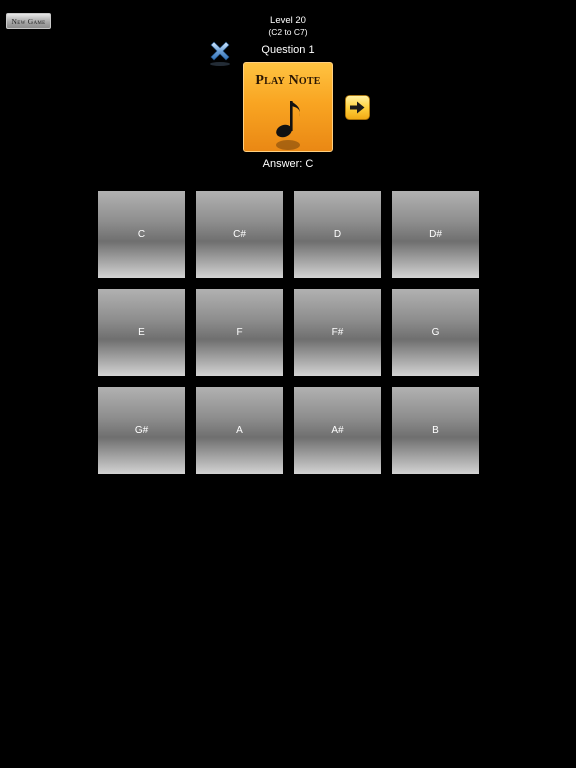 Image resolution: width=576 pixels, height=768 pixels. What do you see at coordinates (337, 430) in the screenshot?
I see `note-button-a-sharp: A#` at bounding box center [337, 430].